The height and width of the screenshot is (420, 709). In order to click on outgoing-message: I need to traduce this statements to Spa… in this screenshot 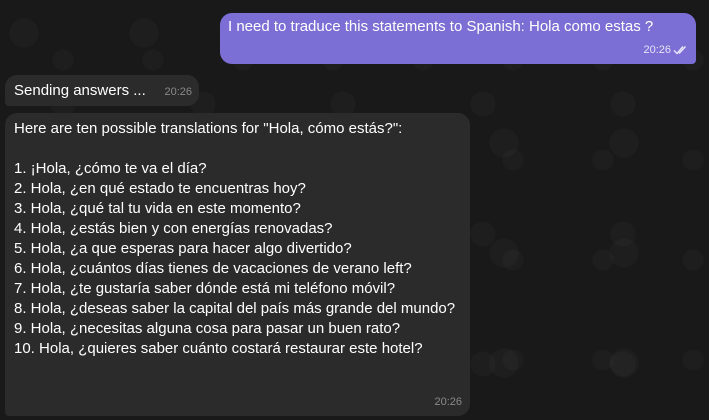, I will do `click(458, 38)`.